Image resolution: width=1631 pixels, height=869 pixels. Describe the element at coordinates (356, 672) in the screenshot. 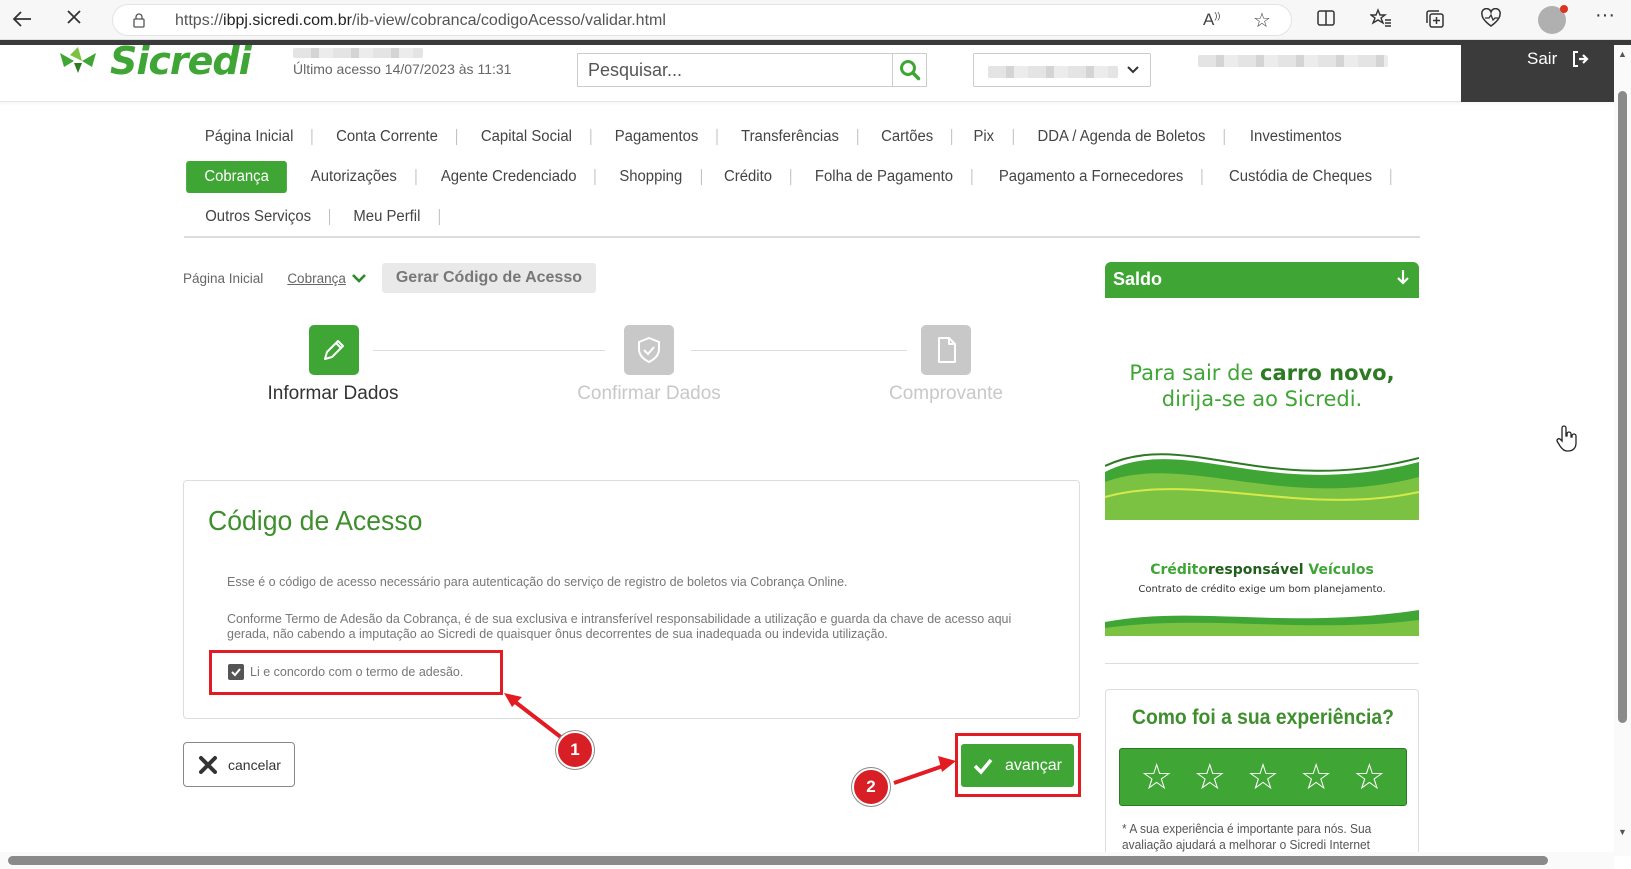

I see `annotation-highlight-checkbox` at that location.